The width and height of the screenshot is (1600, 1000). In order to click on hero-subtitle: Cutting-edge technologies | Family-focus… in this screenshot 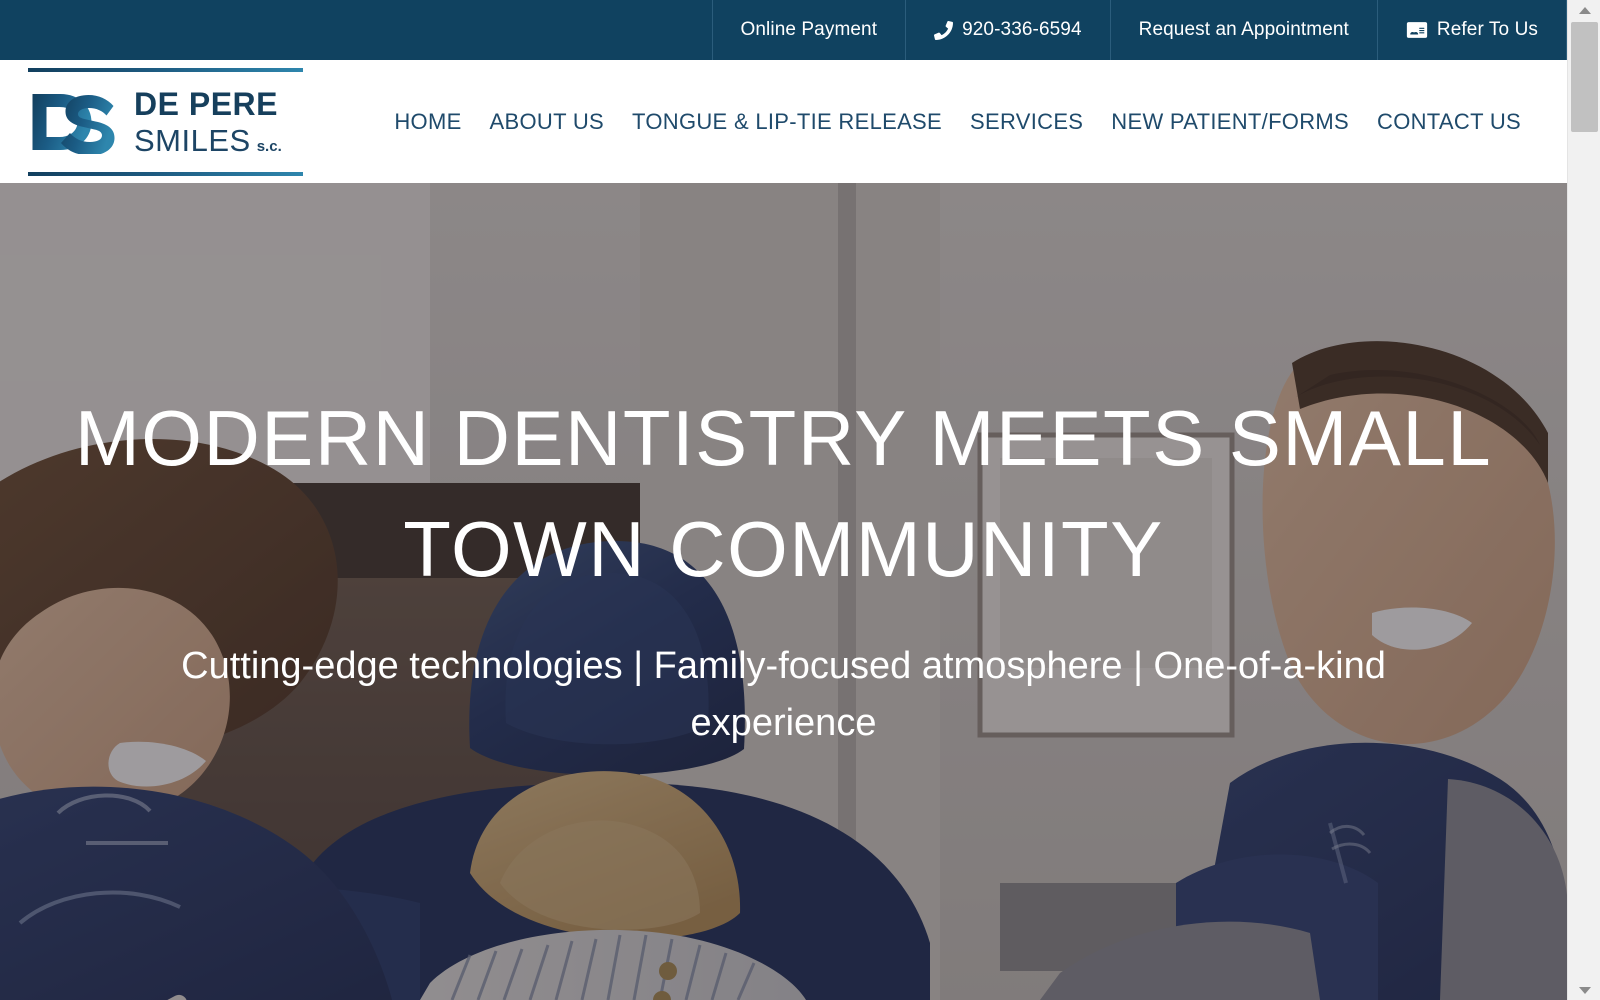, I will do `click(783, 695)`.